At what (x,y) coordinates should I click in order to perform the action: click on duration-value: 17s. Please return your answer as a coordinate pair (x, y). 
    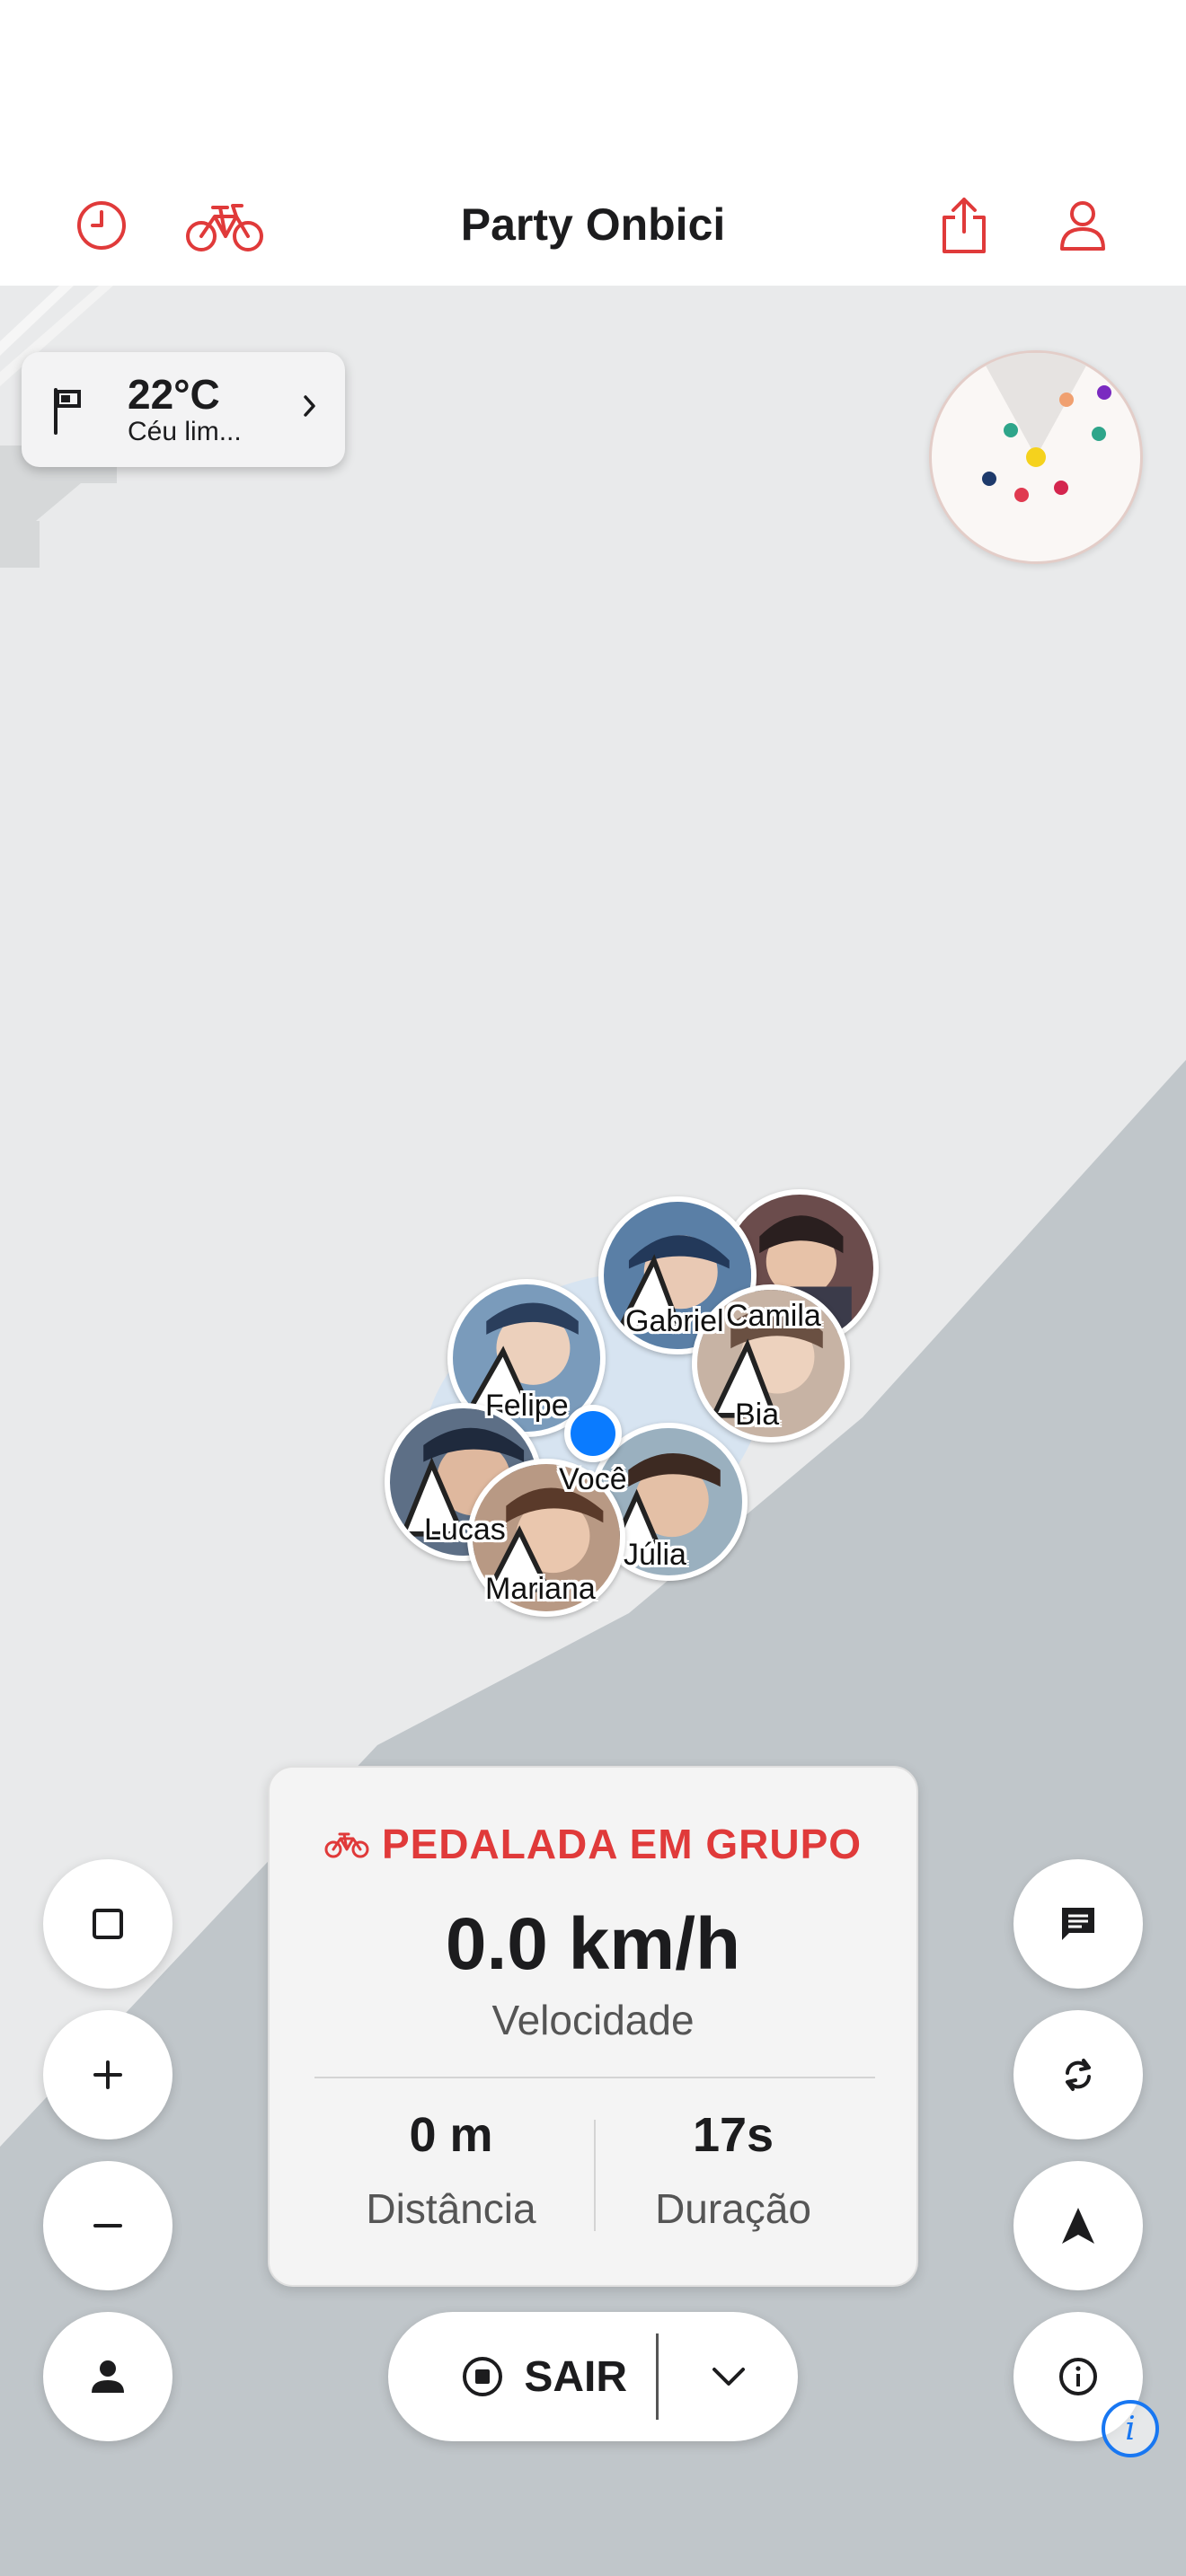
    Looking at the image, I should click on (733, 2135).